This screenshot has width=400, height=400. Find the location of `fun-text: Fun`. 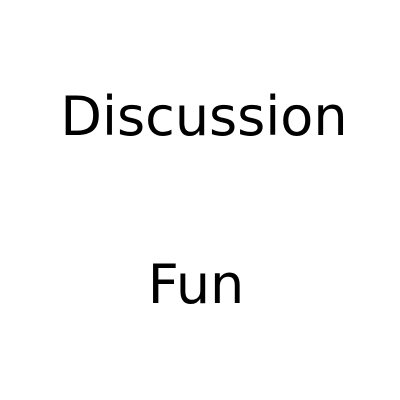

fun-text: Fun is located at coordinates (196, 284).